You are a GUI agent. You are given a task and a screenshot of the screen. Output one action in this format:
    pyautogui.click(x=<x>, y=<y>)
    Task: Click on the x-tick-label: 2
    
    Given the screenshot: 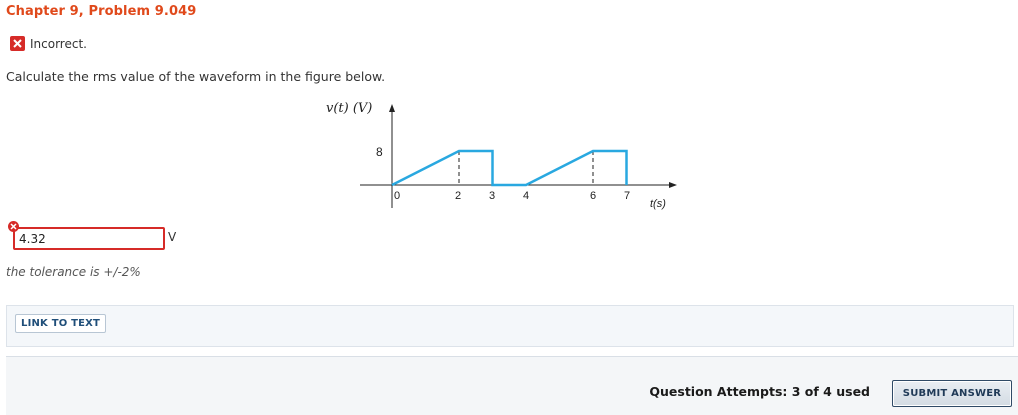 What is the action you would take?
    pyautogui.click(x=458, y=196)
    